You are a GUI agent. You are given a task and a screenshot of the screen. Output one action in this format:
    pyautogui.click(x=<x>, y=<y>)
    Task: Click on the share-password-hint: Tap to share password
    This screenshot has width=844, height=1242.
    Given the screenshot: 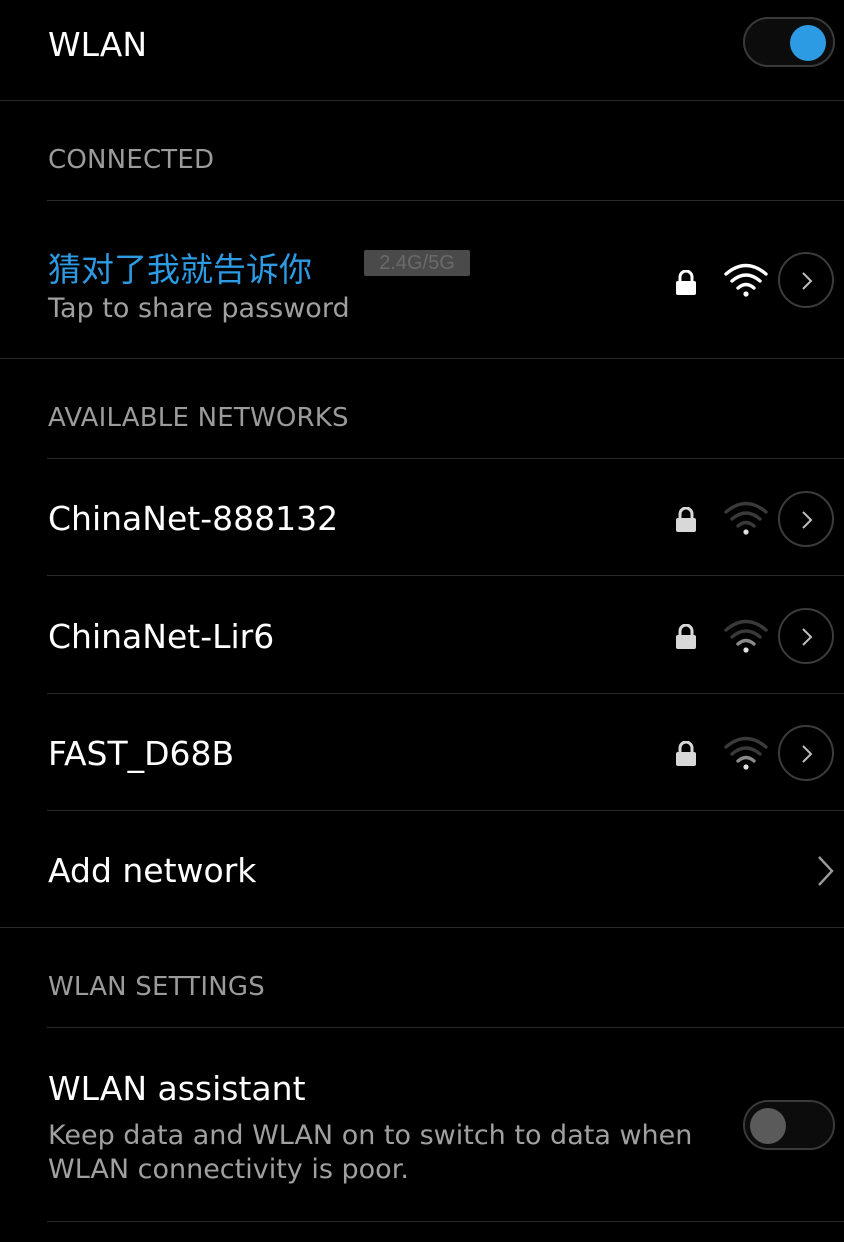 What is the action you would take?
    pyautogui.click(x=199, y=308)
    